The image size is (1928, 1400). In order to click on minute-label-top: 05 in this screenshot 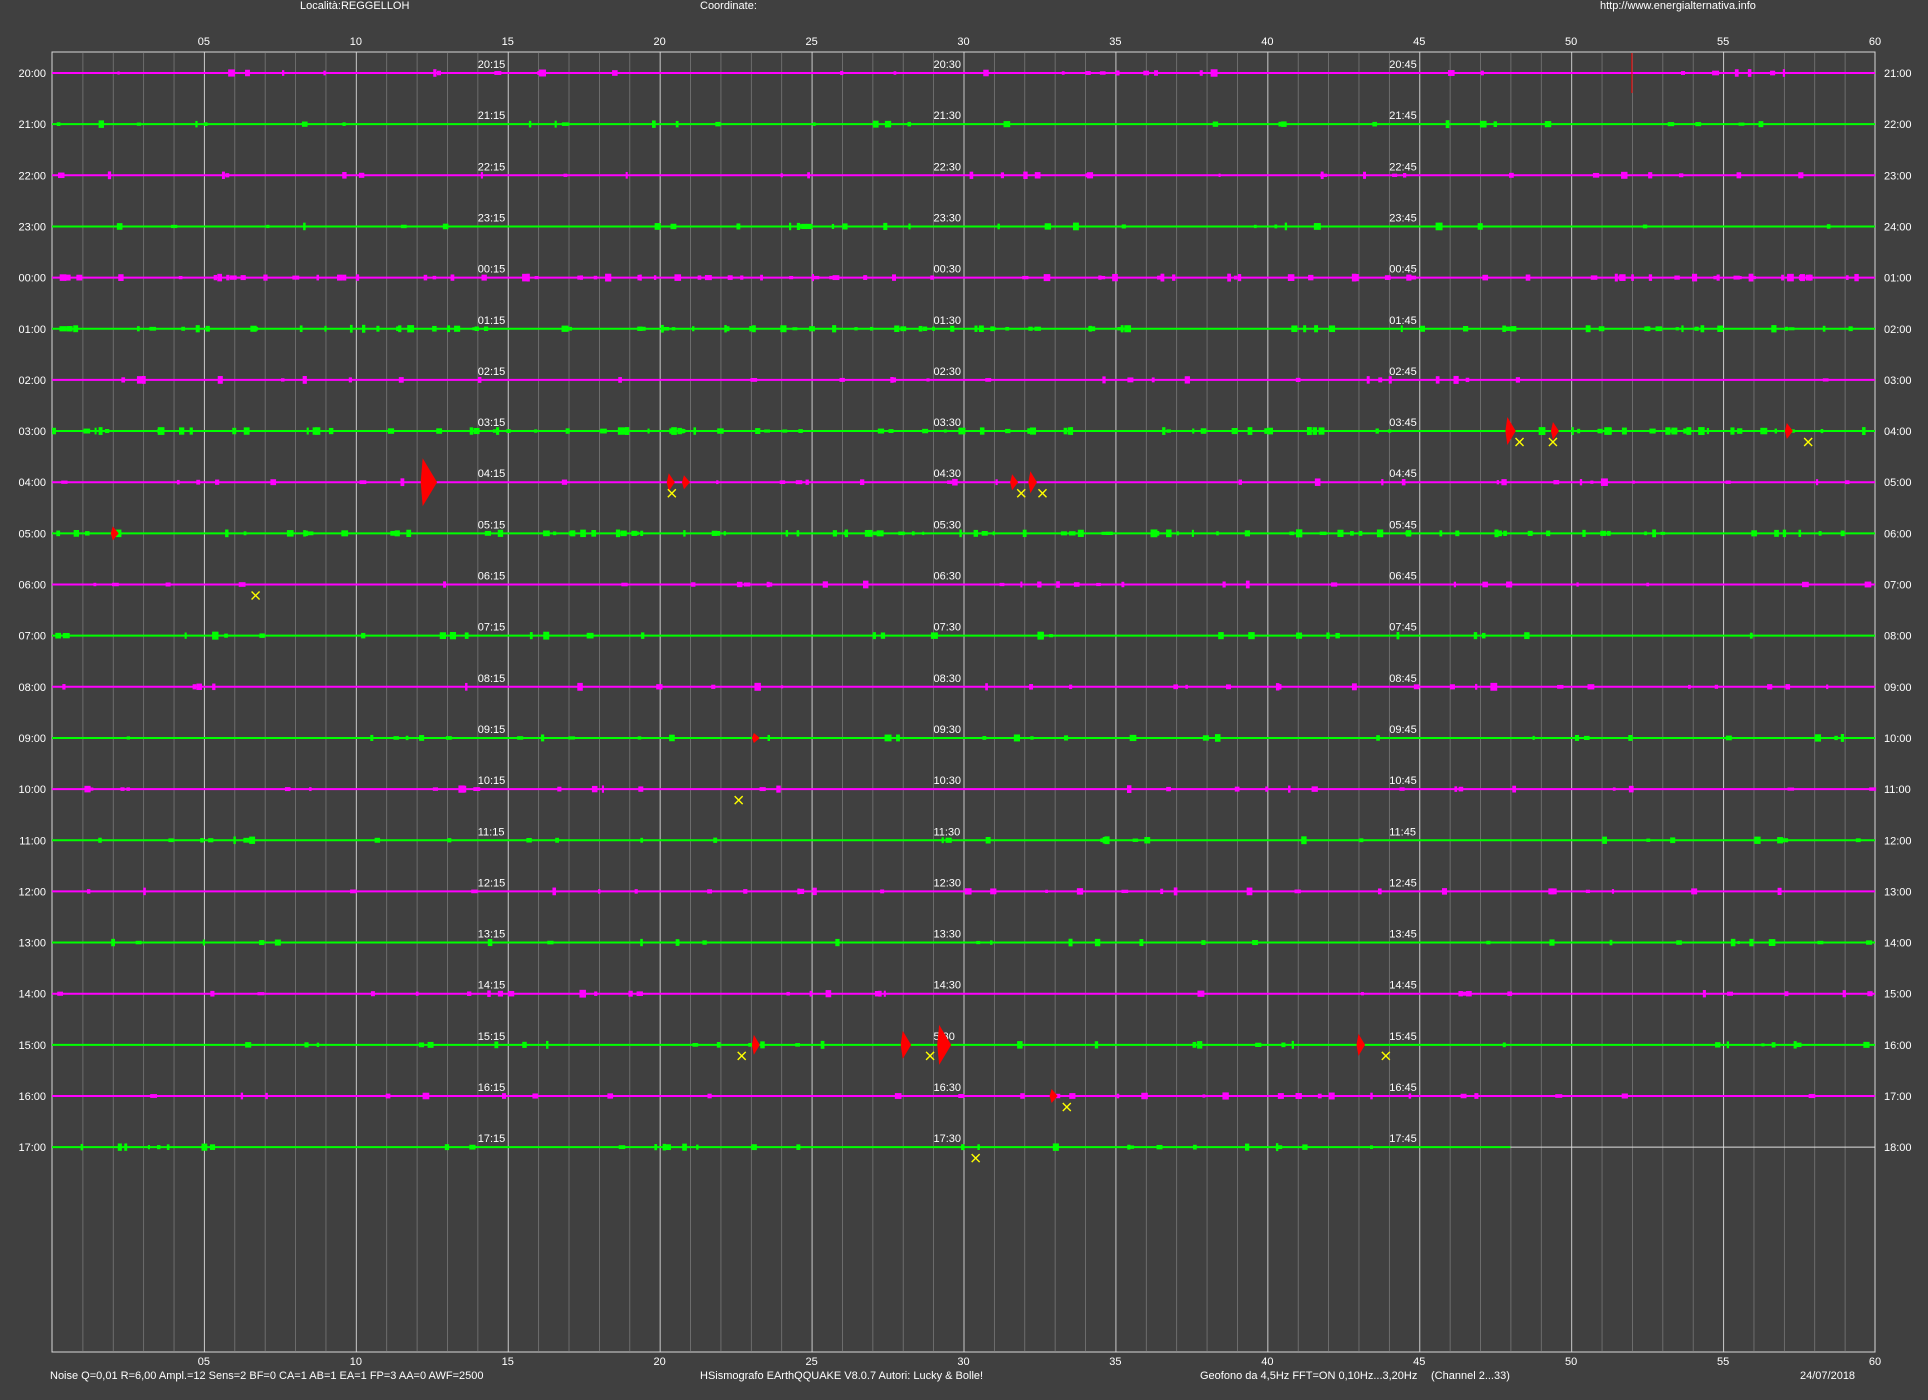, I will do `click(204, 42)`.